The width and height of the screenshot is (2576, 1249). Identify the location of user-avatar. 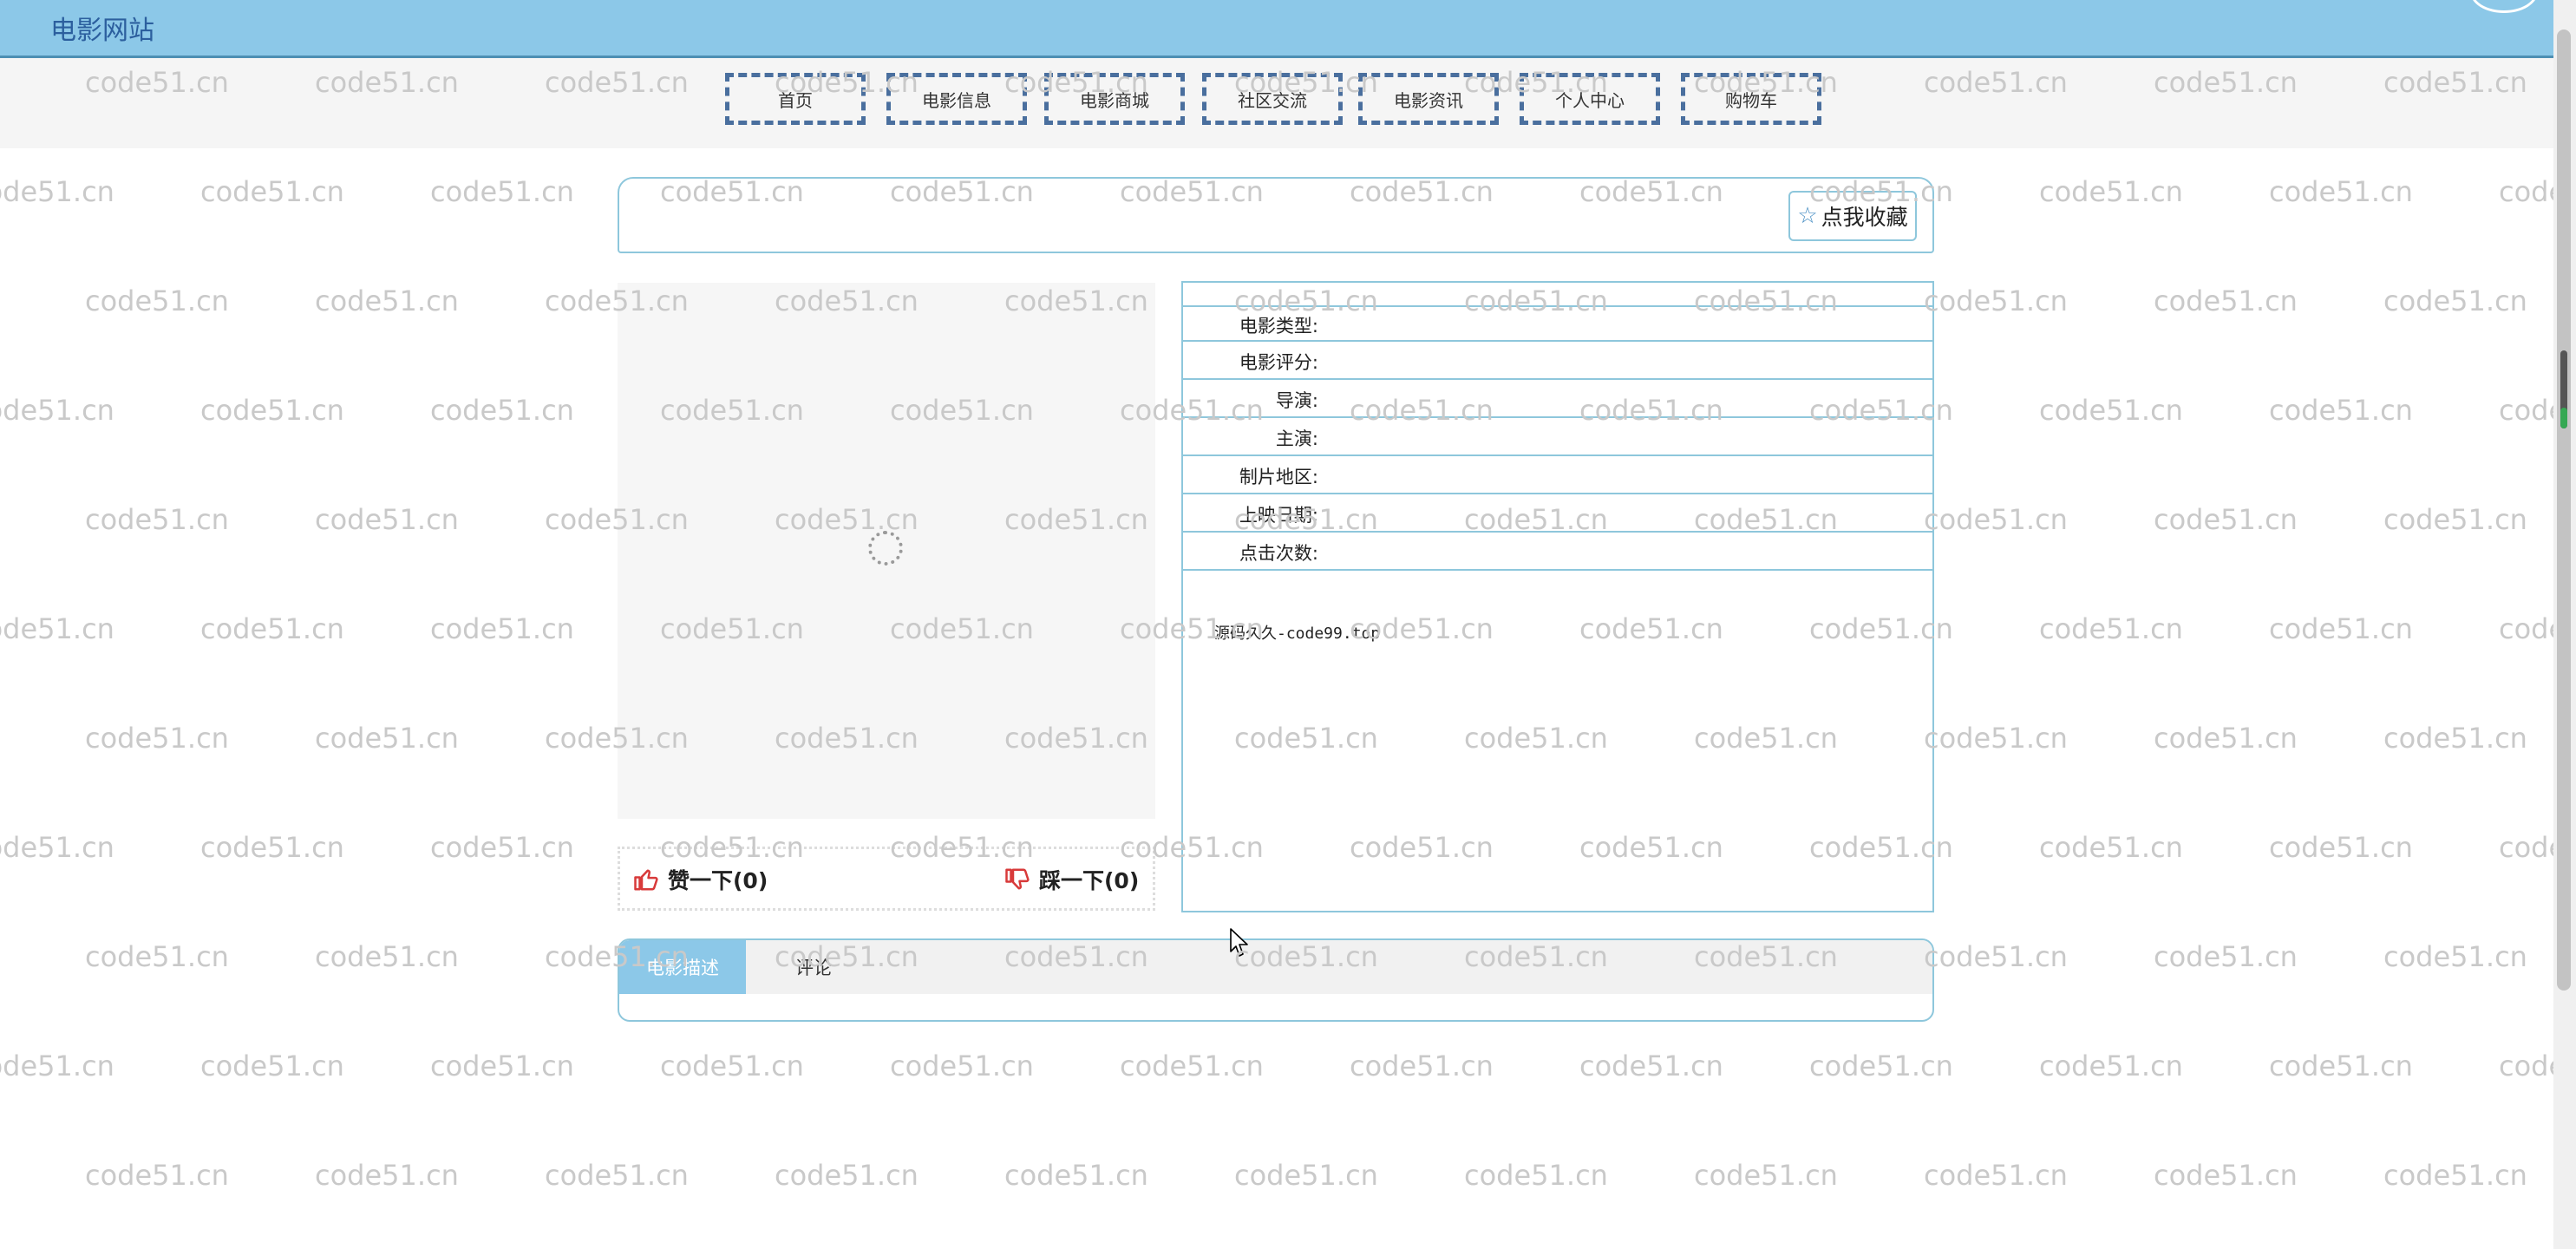
(2504, 6).